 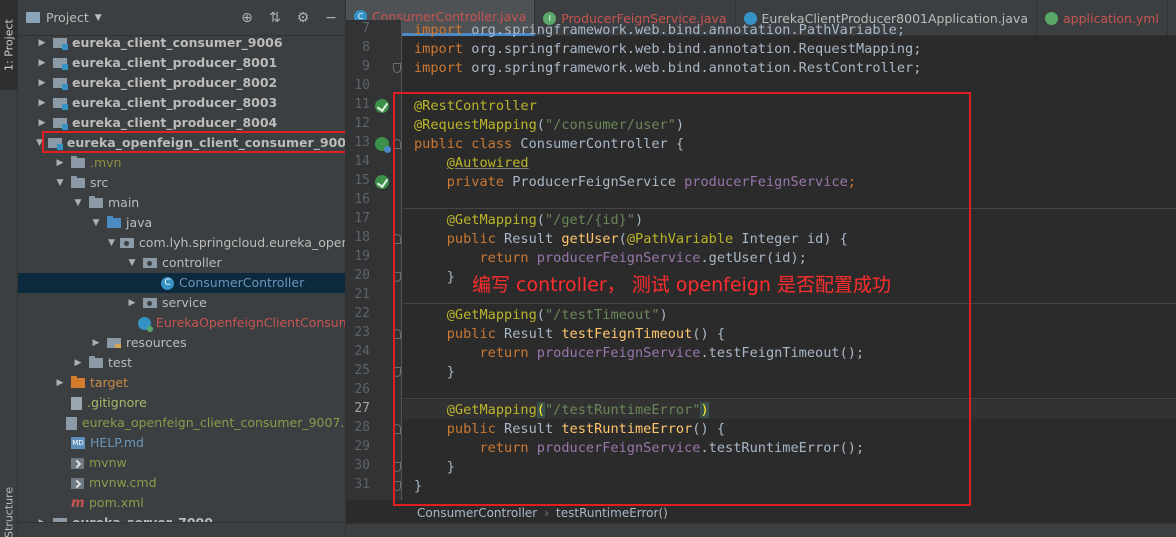 I want to click on line-number: 29, so click(x=362, y=446).